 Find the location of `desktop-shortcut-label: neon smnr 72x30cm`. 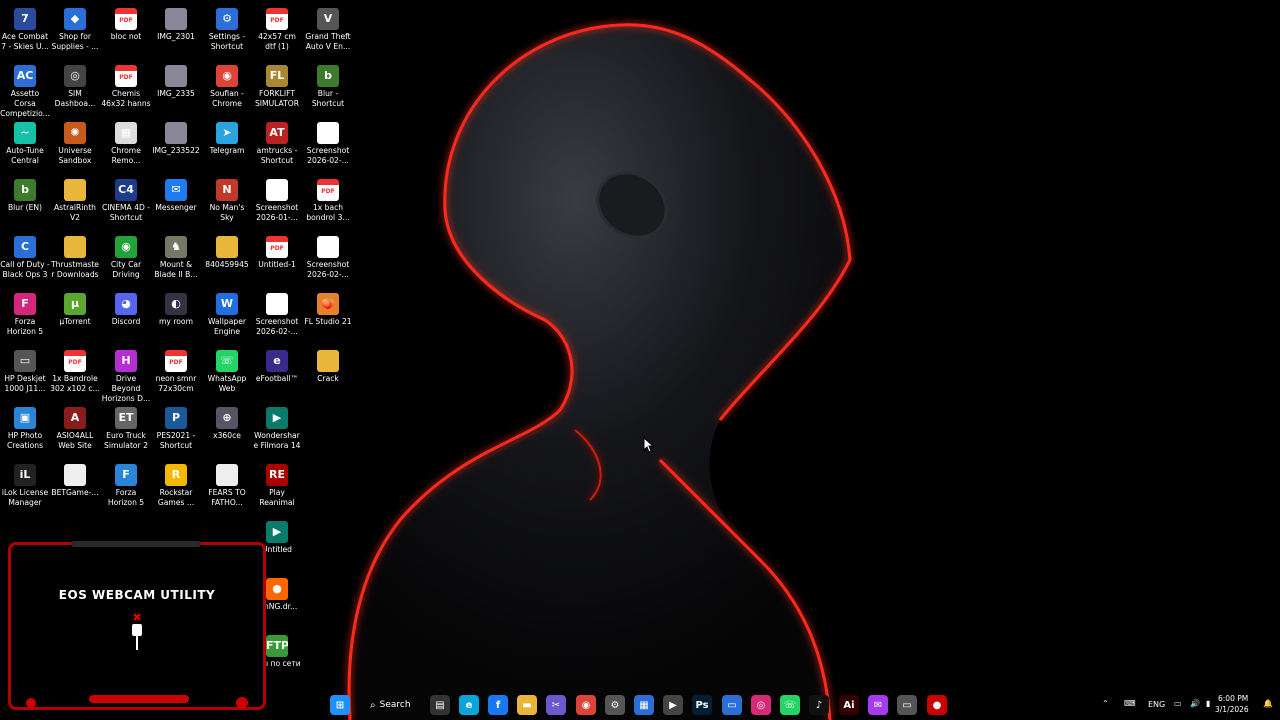

desktop-shortcut-label: neon smnr 72x30cm is located at coordinates (176, 383).